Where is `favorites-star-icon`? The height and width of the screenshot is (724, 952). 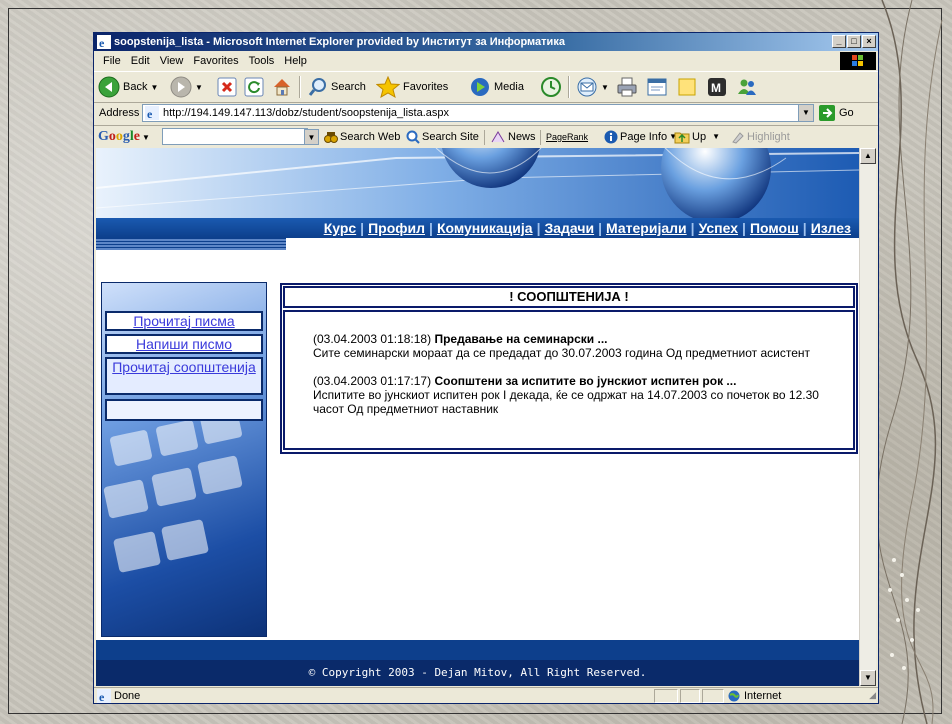
favorites-star-icon is located at coordinates (388, 87).